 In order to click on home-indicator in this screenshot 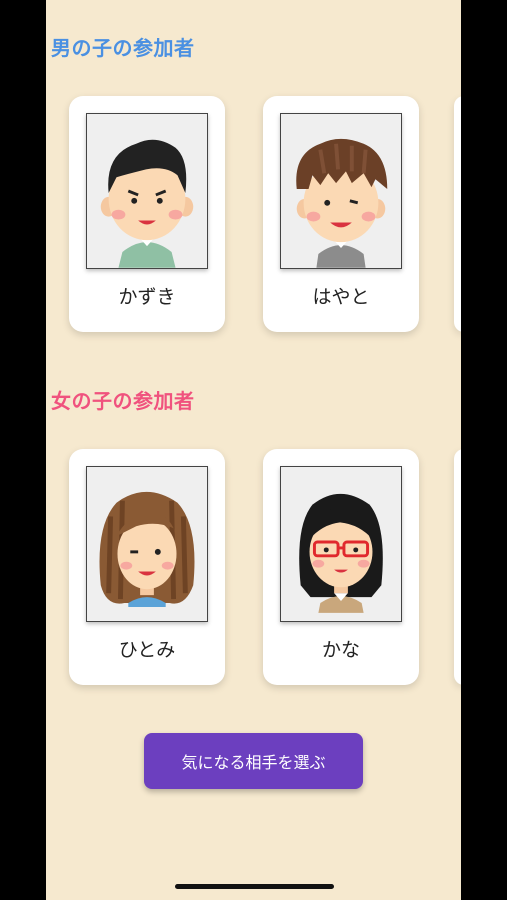, I will do `click(254, 886)`.